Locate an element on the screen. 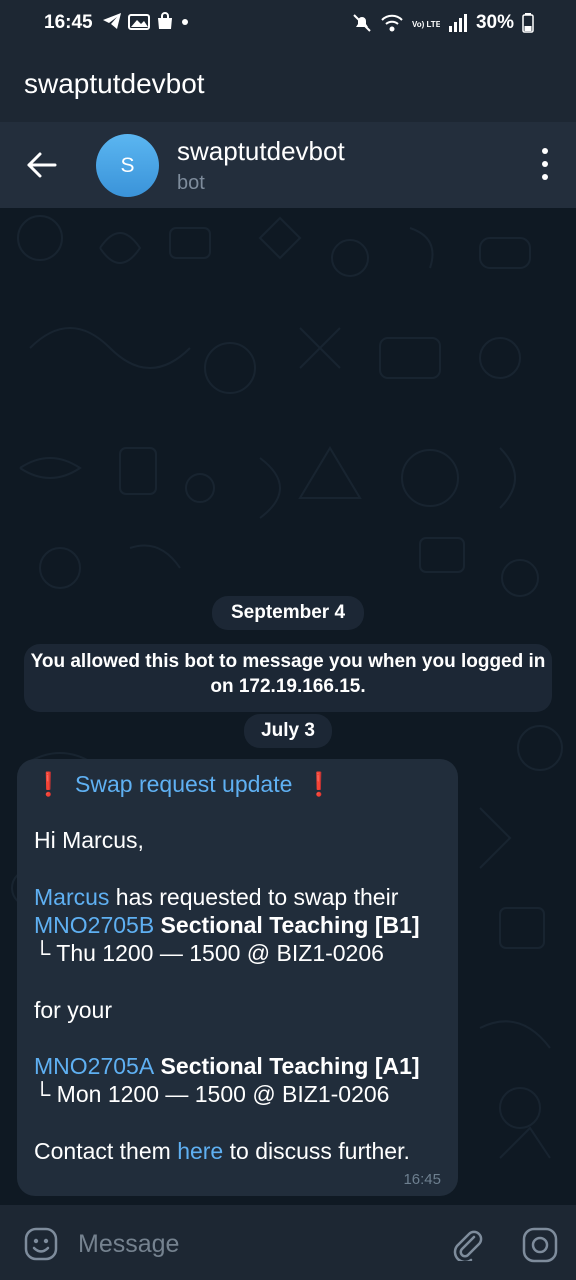 This screenshot has width=576, height=1280. dot-icon is located at coordinates (185, 22).